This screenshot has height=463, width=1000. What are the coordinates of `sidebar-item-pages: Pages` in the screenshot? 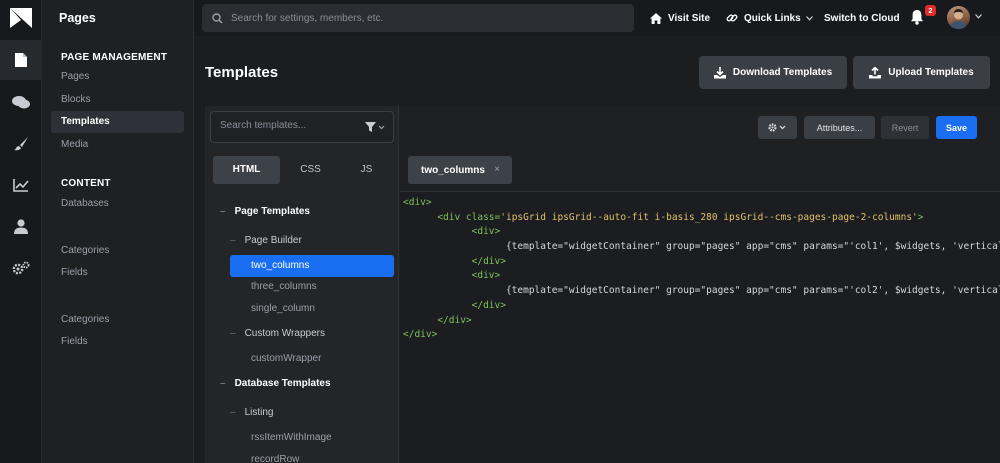 It's located at (117, 77).